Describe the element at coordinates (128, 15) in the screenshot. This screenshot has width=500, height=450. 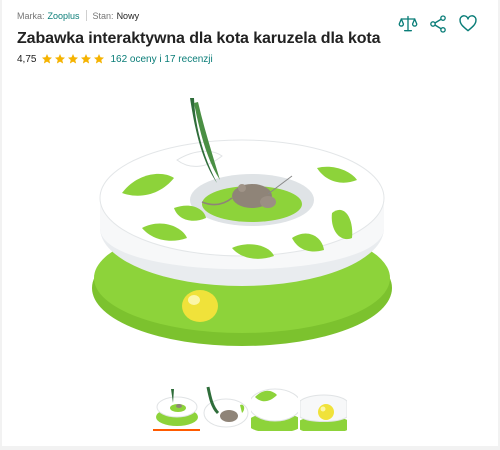
I see `condition-value: Nowy` at that location.